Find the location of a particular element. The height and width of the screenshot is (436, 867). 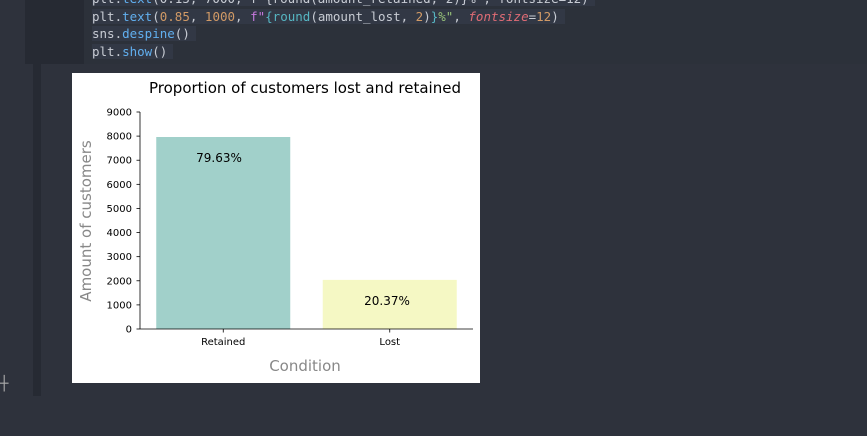

crosshair-cursor-icon: ┼ is located at coordinates (4, 384).